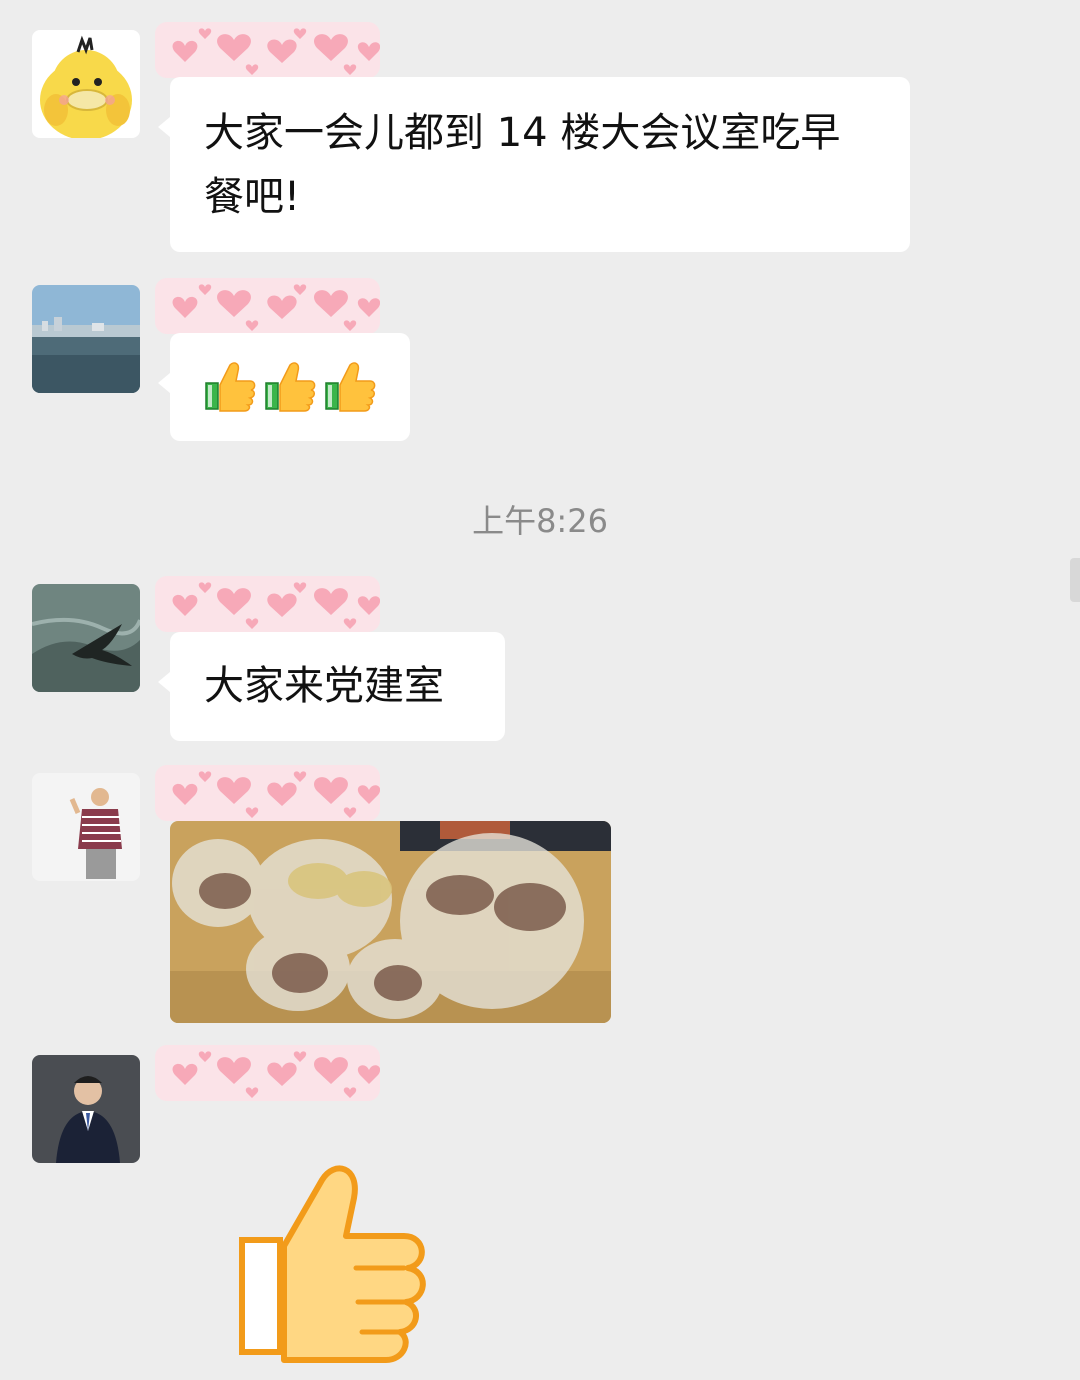  Describe the element at coordinates (334, 1263) in the screenshot. I see `big-thumbs-up-icon` at that location.